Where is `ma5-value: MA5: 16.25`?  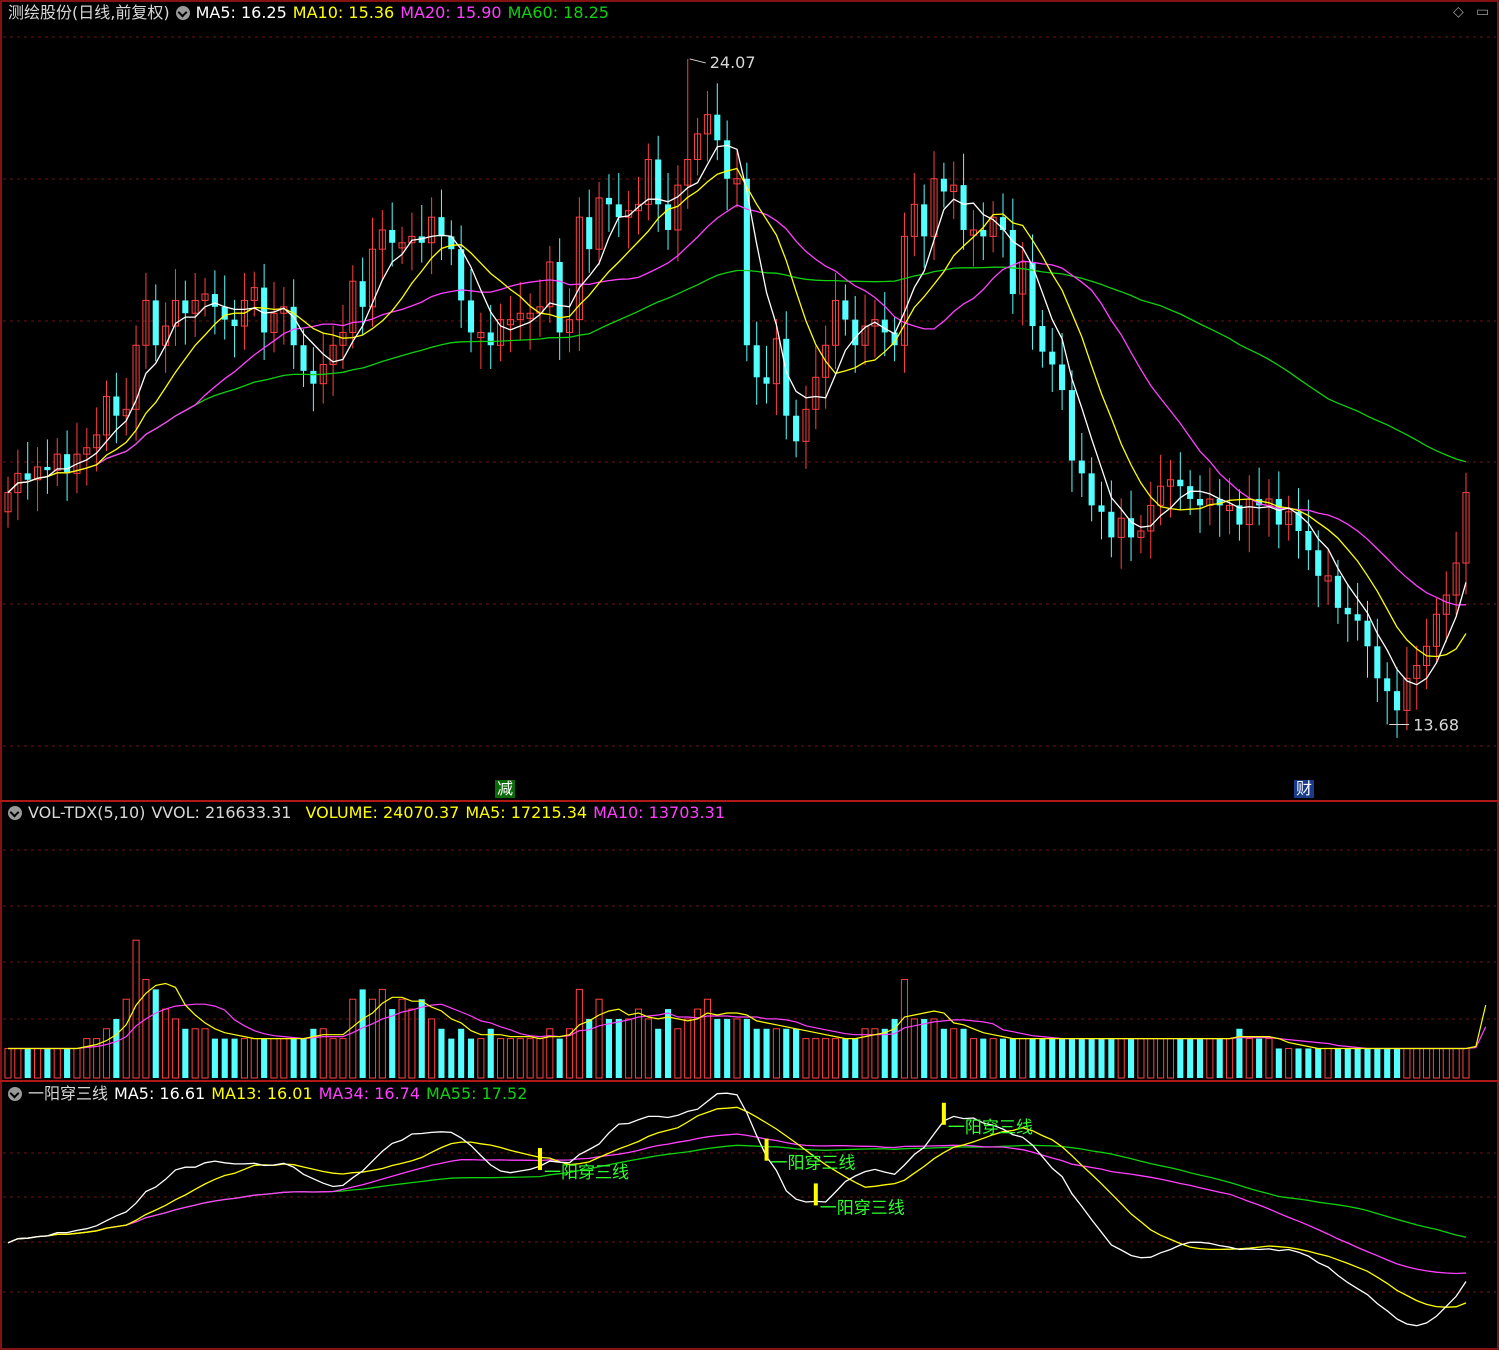
ma5-value: MA5: 16.25 is located at coordinates (241, 12).